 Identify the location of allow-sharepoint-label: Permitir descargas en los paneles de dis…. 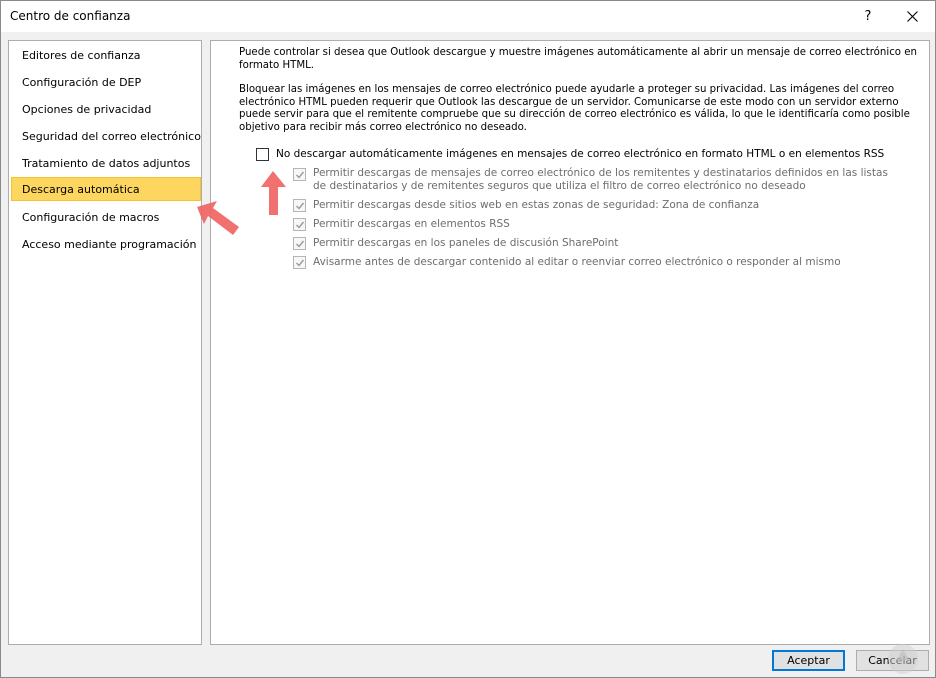
(465, 243).